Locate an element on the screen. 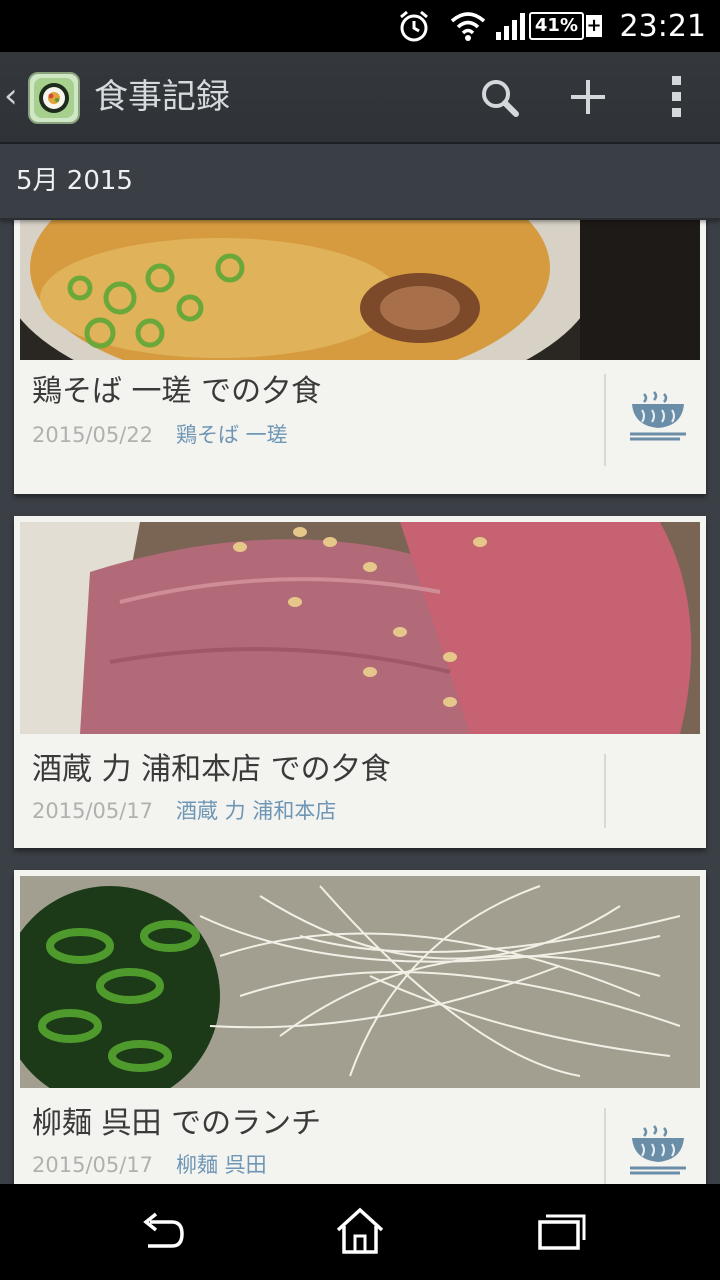  search-button is located at coordinates (500, 98).